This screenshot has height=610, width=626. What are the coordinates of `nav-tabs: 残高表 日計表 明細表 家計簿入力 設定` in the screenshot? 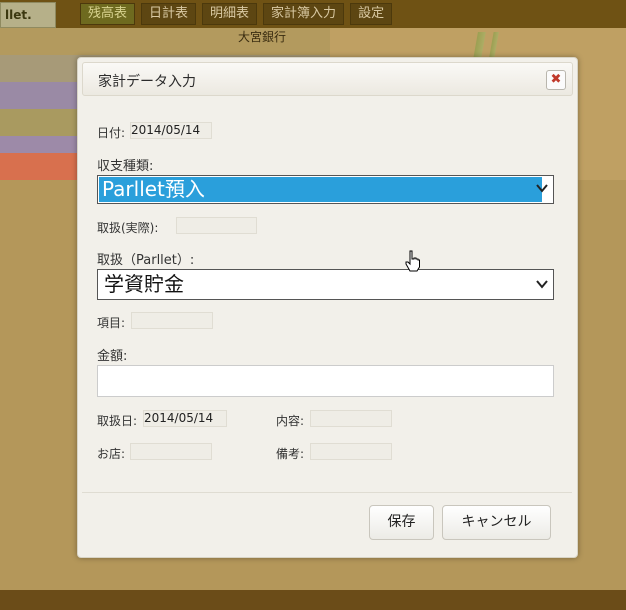 It's located at (236, 14).